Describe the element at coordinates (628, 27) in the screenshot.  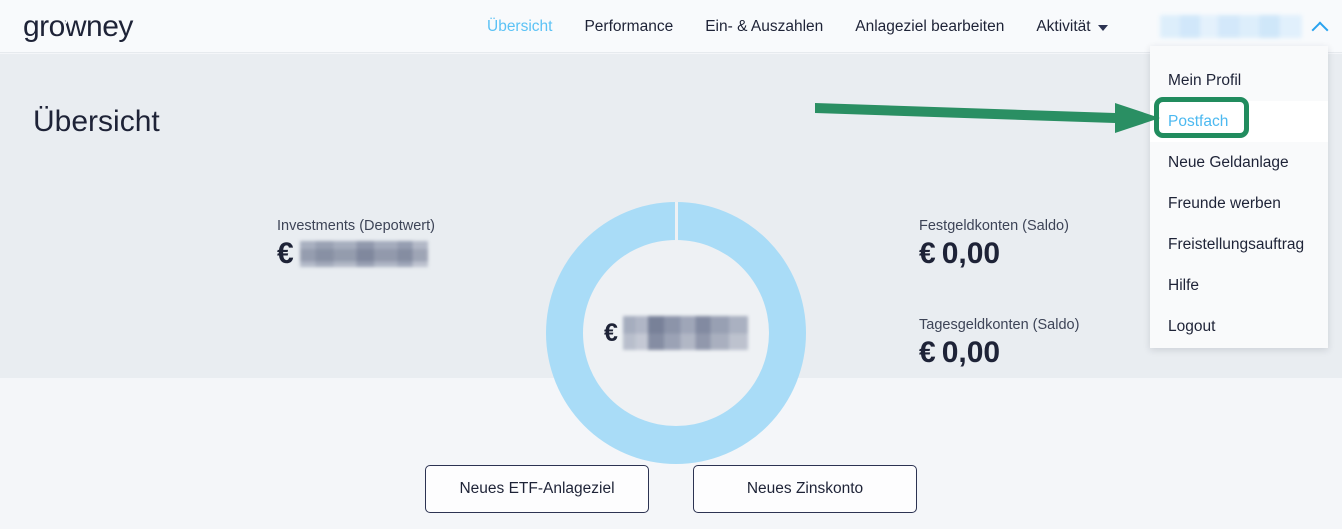
I see `nav-item-performance: Performance` at that location.